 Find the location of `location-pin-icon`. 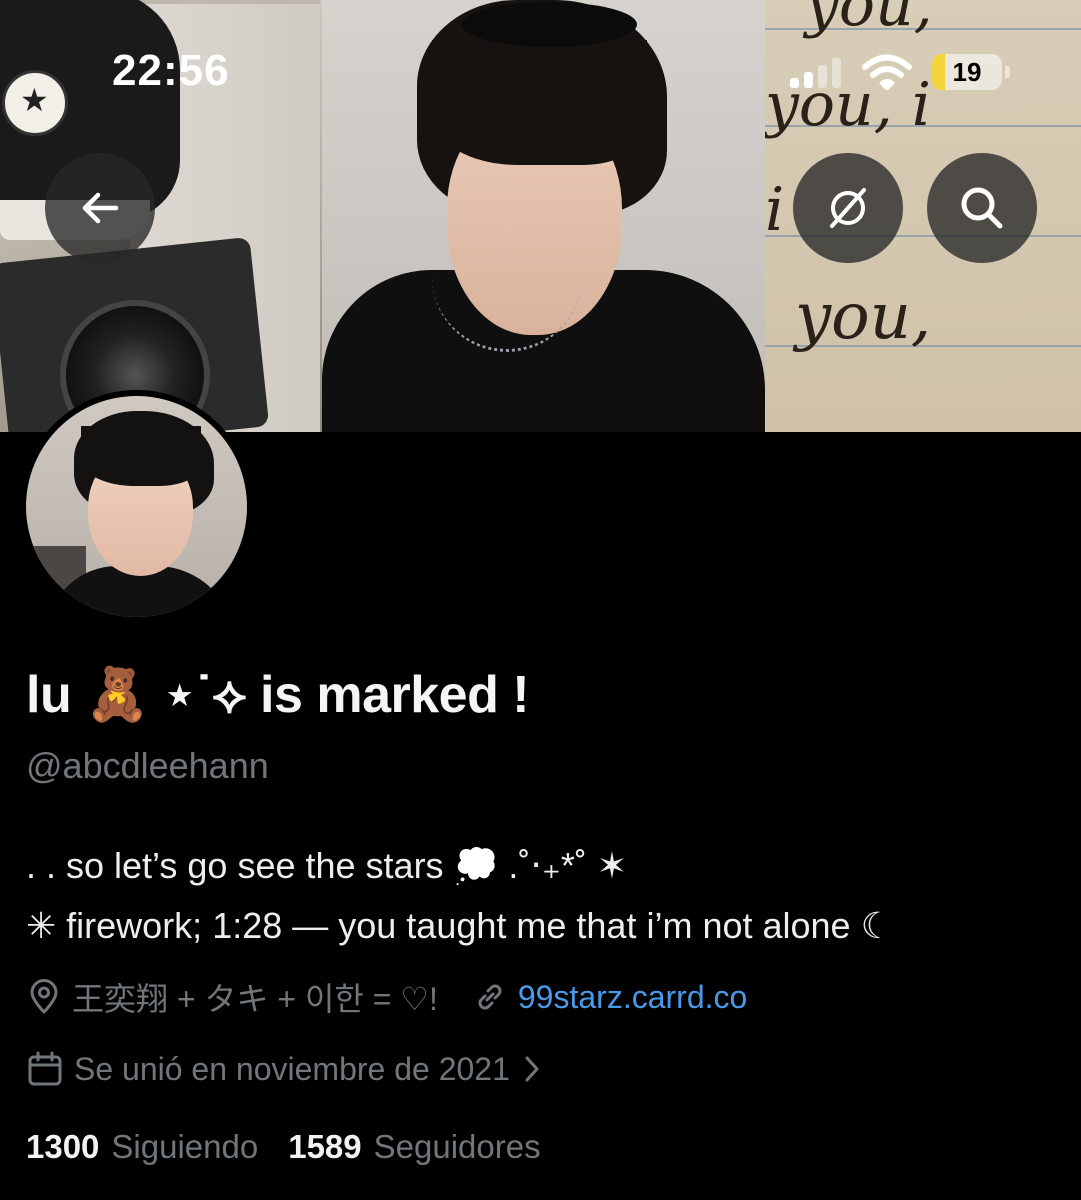

location-pin-icon is located at coordinates (44, 996).